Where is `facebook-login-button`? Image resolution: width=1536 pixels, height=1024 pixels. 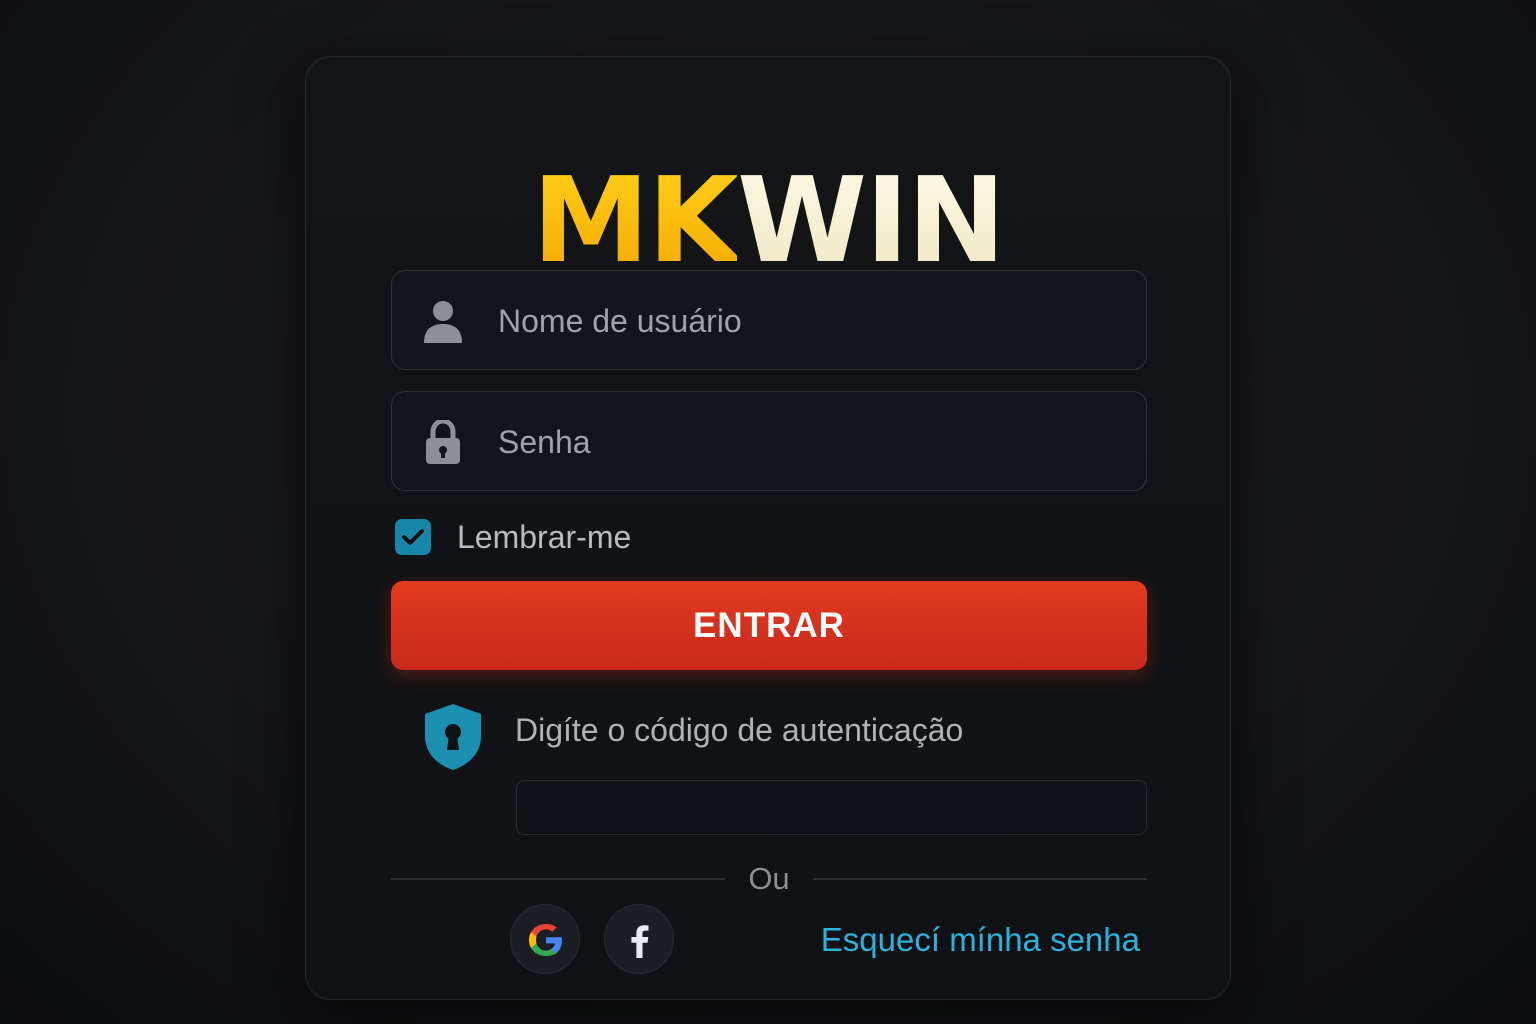
facebook-login-button is located at coordinates (639, 939).